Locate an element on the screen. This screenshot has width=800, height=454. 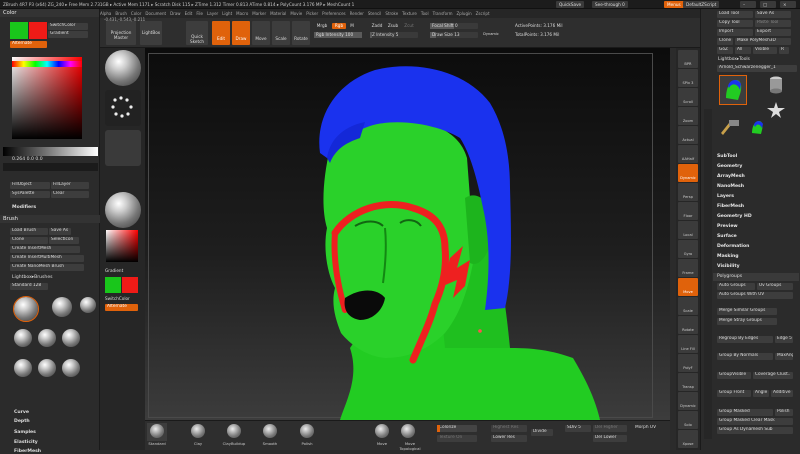
lightbox-brushes-link: Lightbox▸Brushes is located at coordinates (32, 277).